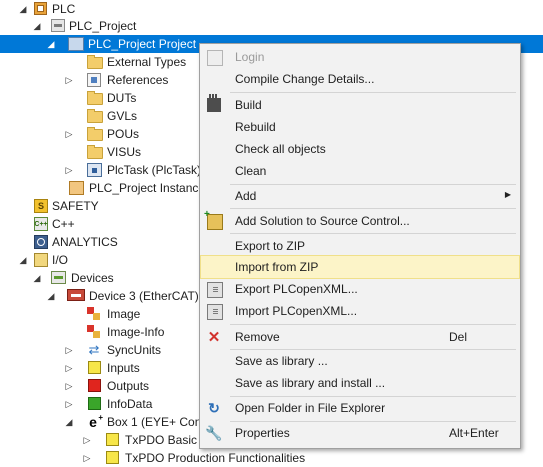 The image size is (543, 467). What do you see at coordinates (360, 337) in the screenshot?
I see `menu-item-remove: ✕ Remove Del` at bounding box center [360, 337].